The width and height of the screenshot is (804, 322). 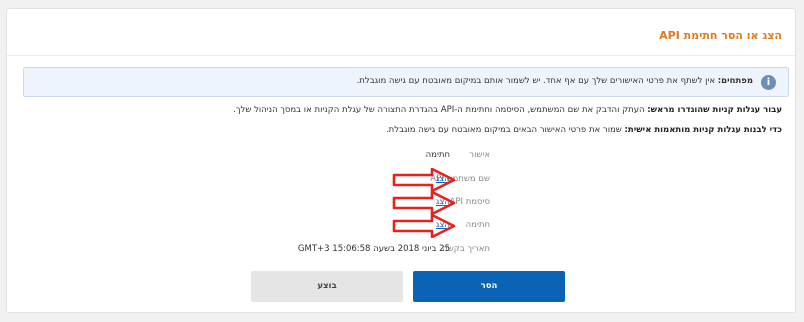 I want to click on remove-button: הסר, so click(x=489, y=286).